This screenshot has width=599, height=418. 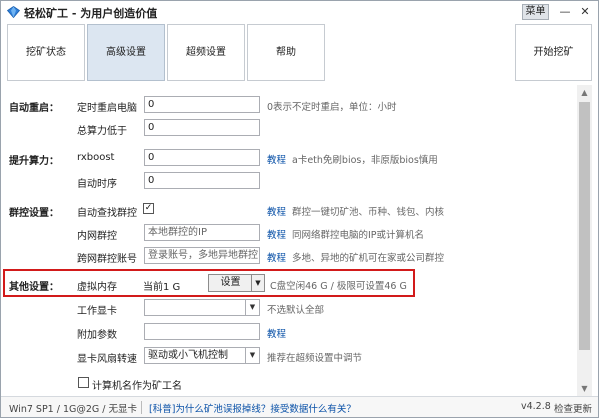 What do you see at coordinates (34, 287) in the screenshot?
I see `section-other: 其他设置：` at bounding box center [34, 287].